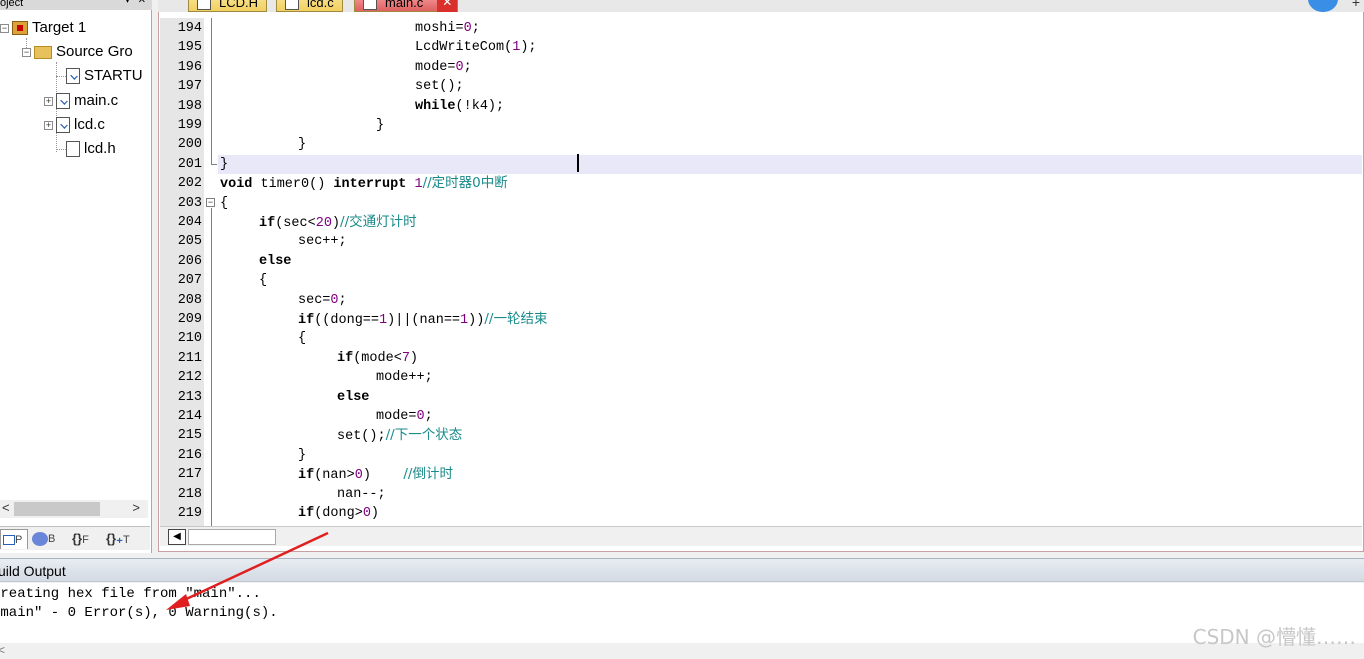  What do you see at coordinates (423, 319) in the screenshot?
I see `code-line: if((dong==1)||(nan==1))//一轮结束` at bounding box center [423, 319].